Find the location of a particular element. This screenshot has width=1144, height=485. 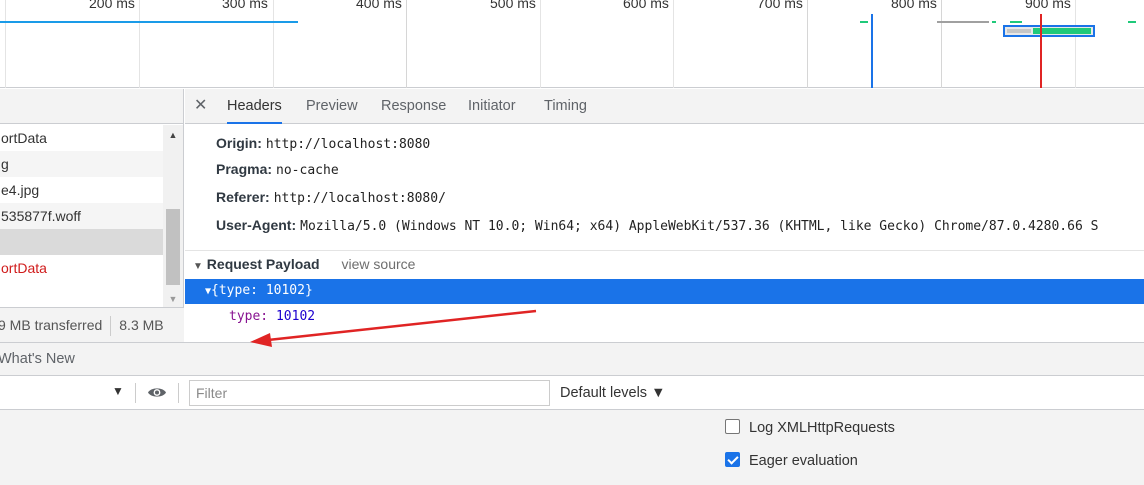

property-key: type: is located at coordinates (249, 316).